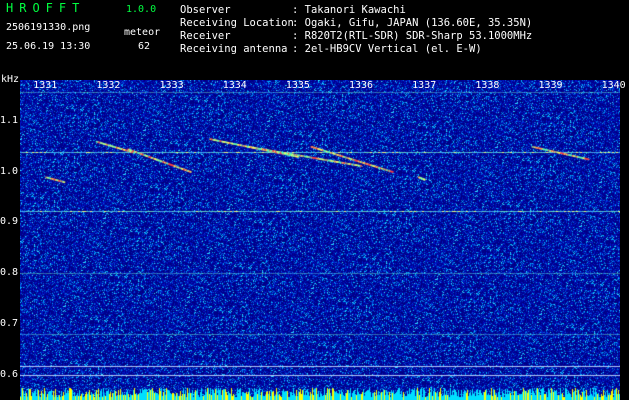  Describe the element at coordinates (141, 9) in the screenshot. I see `app-version: 1.0.0` at that location.